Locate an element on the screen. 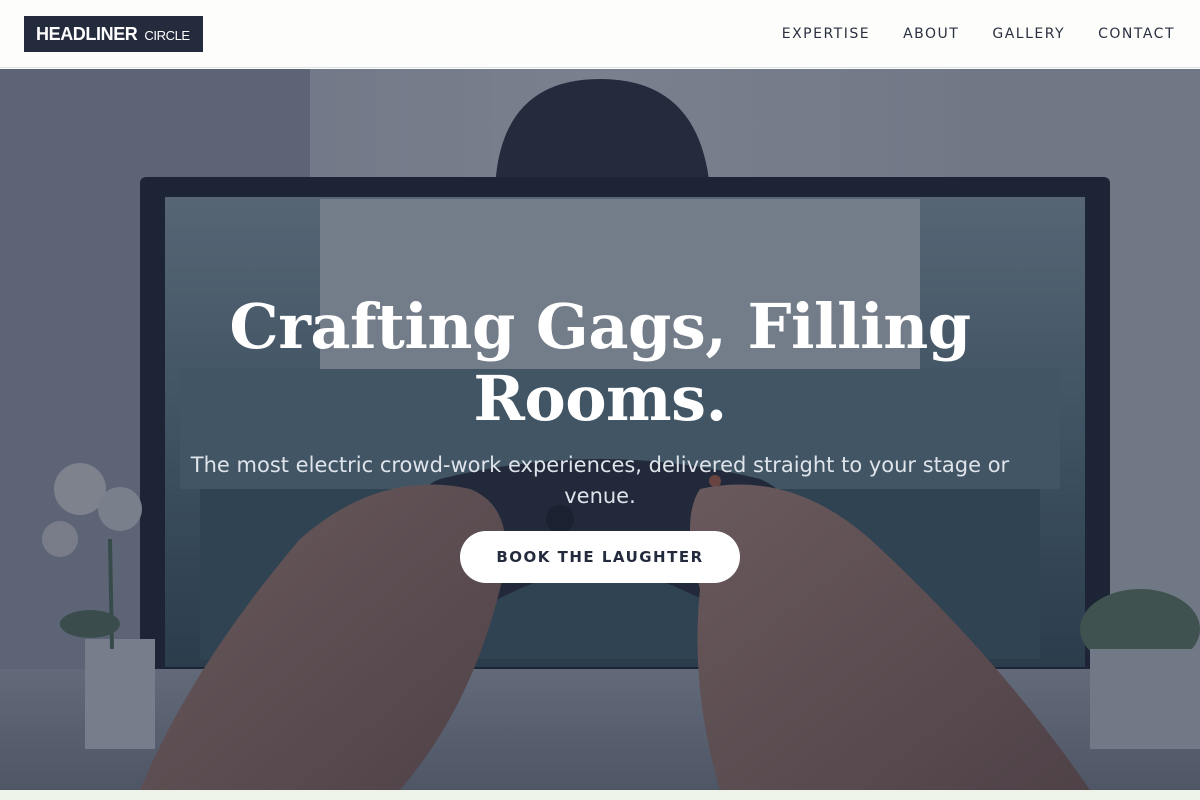 The width and height of the screenshot is (1200, 800). nav-link-gallery: GALLERY is located at coordinates (1028, 34).